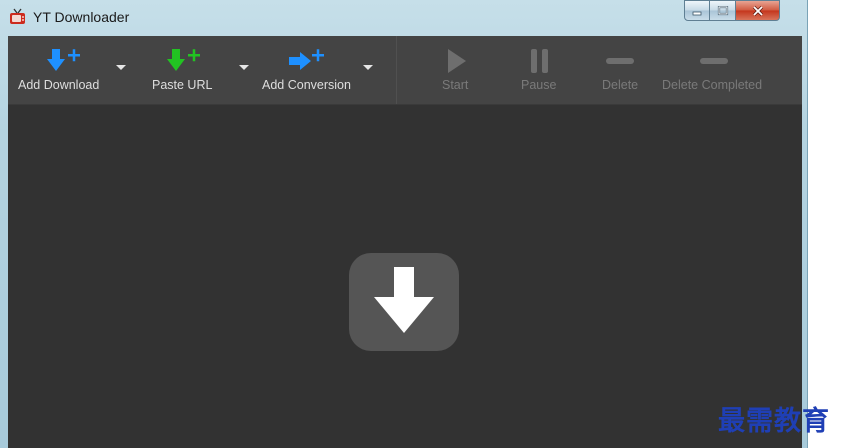  I want to click on paste-arrow-plus-icon, so click(183, 60).